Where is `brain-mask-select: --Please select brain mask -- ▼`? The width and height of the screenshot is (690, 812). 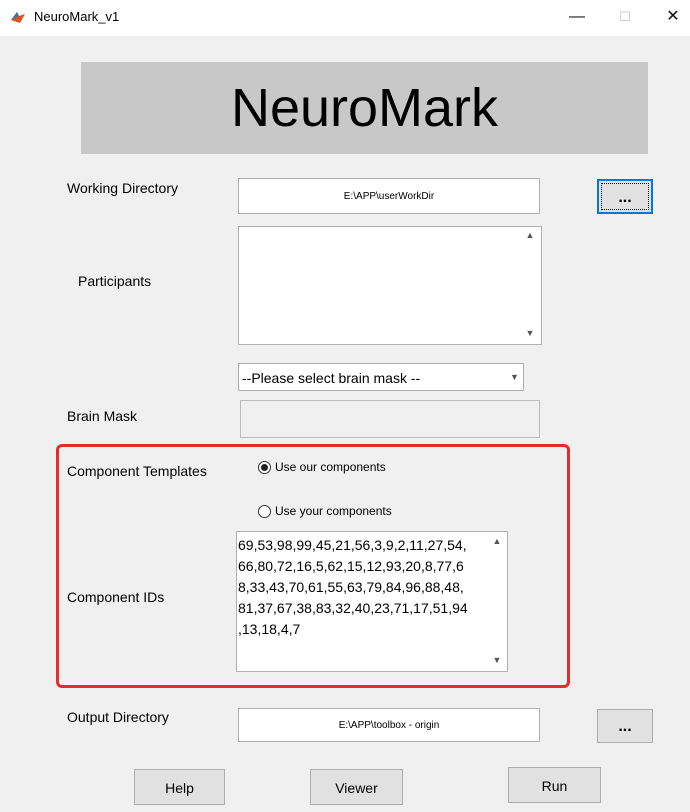 brain-mask-select: --Please select brain mask -- ▼ is located at coordinates (381, 377).